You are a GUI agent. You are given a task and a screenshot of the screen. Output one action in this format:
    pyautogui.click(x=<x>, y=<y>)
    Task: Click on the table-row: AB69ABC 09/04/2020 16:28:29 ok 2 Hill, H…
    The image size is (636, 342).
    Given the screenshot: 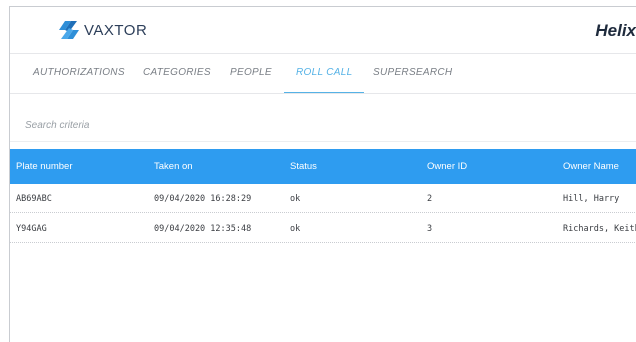 What is the action you would take?
    pyautogui.click(x=323, y=198)
    